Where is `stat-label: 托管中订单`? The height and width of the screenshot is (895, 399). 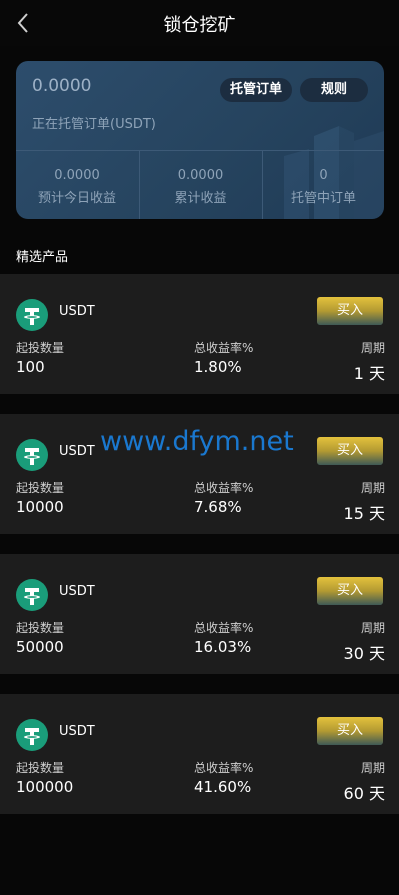 stat-label: 托管中订单 is located at coordinates (323, 198).